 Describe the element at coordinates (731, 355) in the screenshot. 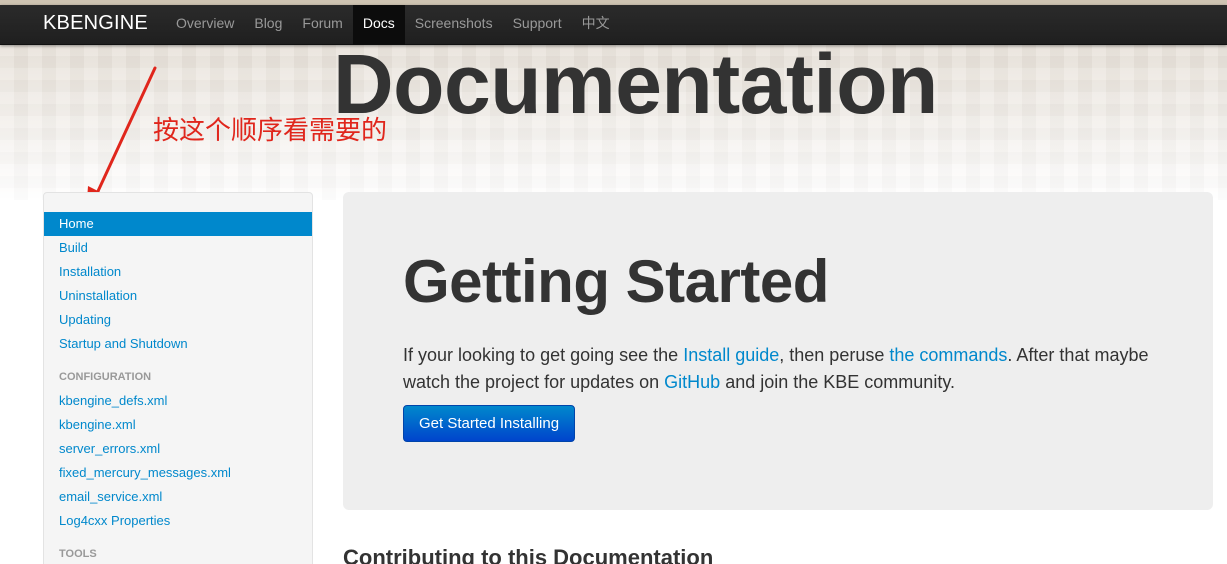

I see `install-guide-link: Install guide` at that location.